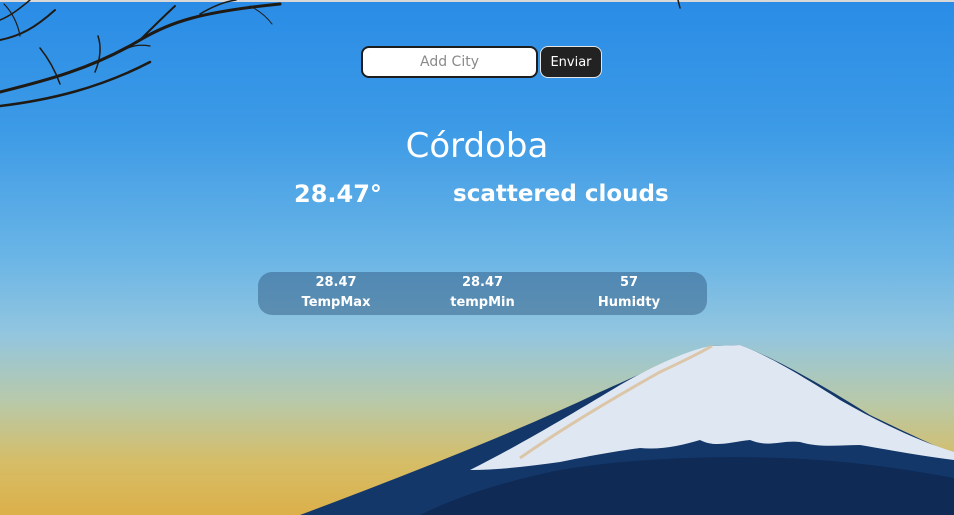 The width and height of the screenshot is (954, 515). Describe the element at coordinates (629, 302) in the screenshot. I see `stat-label: Humidty` at that location.